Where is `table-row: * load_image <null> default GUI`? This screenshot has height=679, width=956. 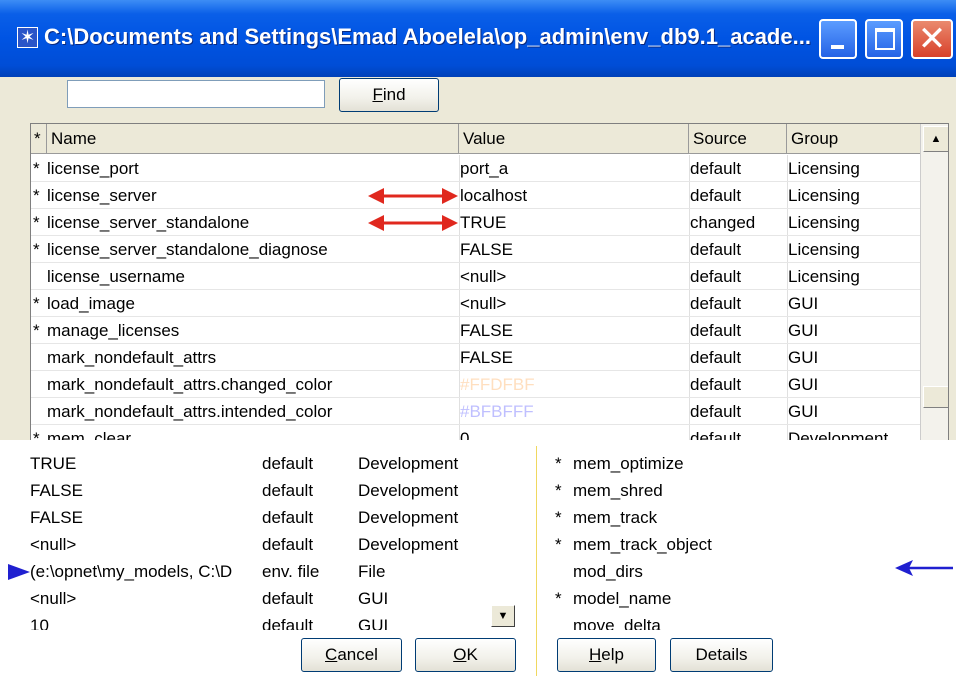
table-row: * load_image <null> default GUI is located at coordinates (475, 303).